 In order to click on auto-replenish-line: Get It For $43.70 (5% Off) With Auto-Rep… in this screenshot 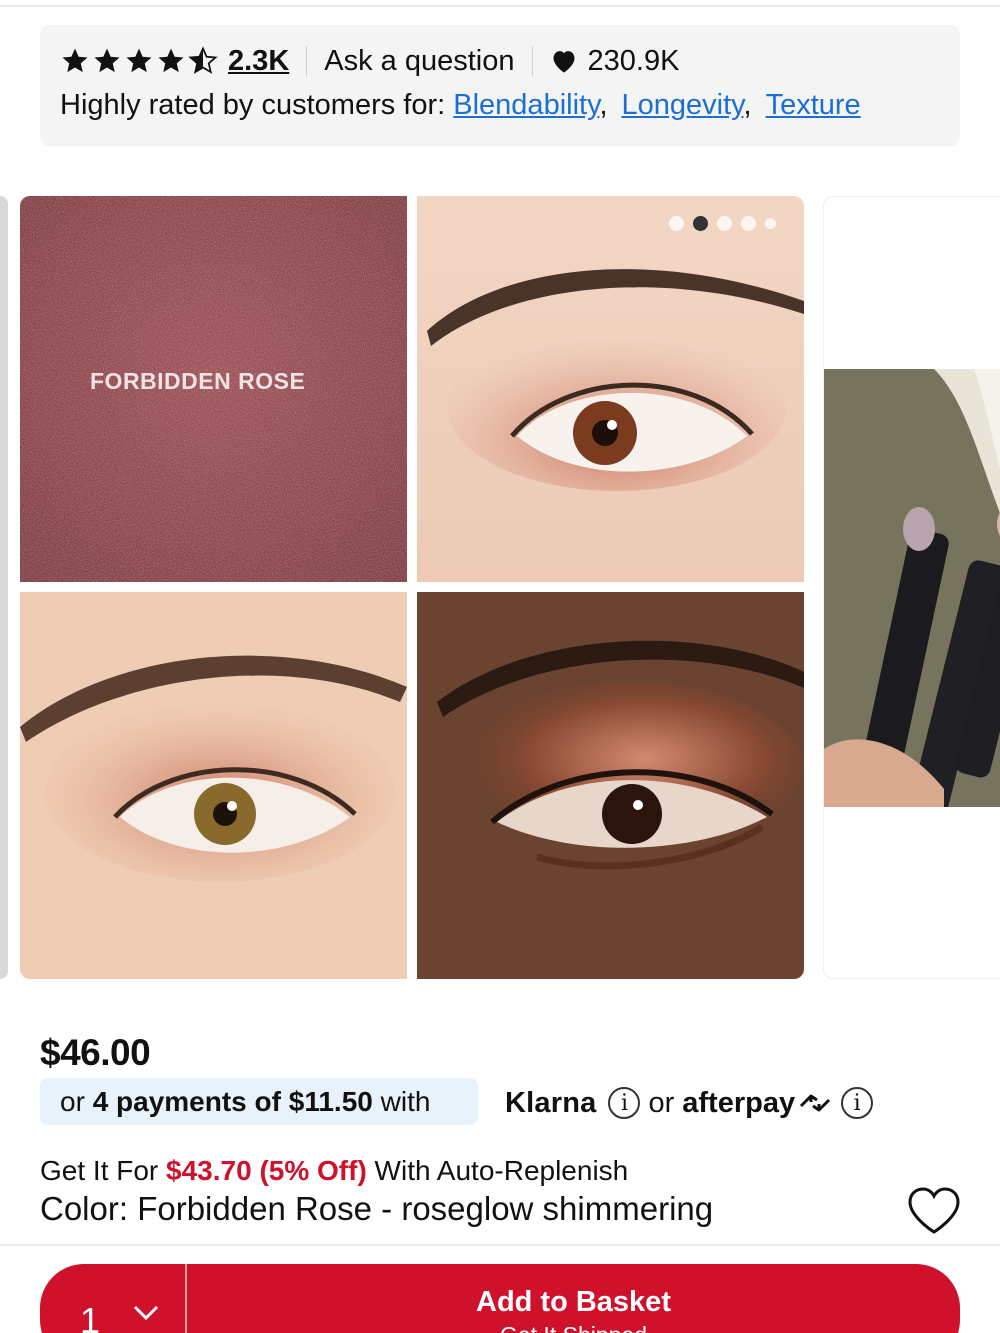, I will do `click(334, 1171)`.